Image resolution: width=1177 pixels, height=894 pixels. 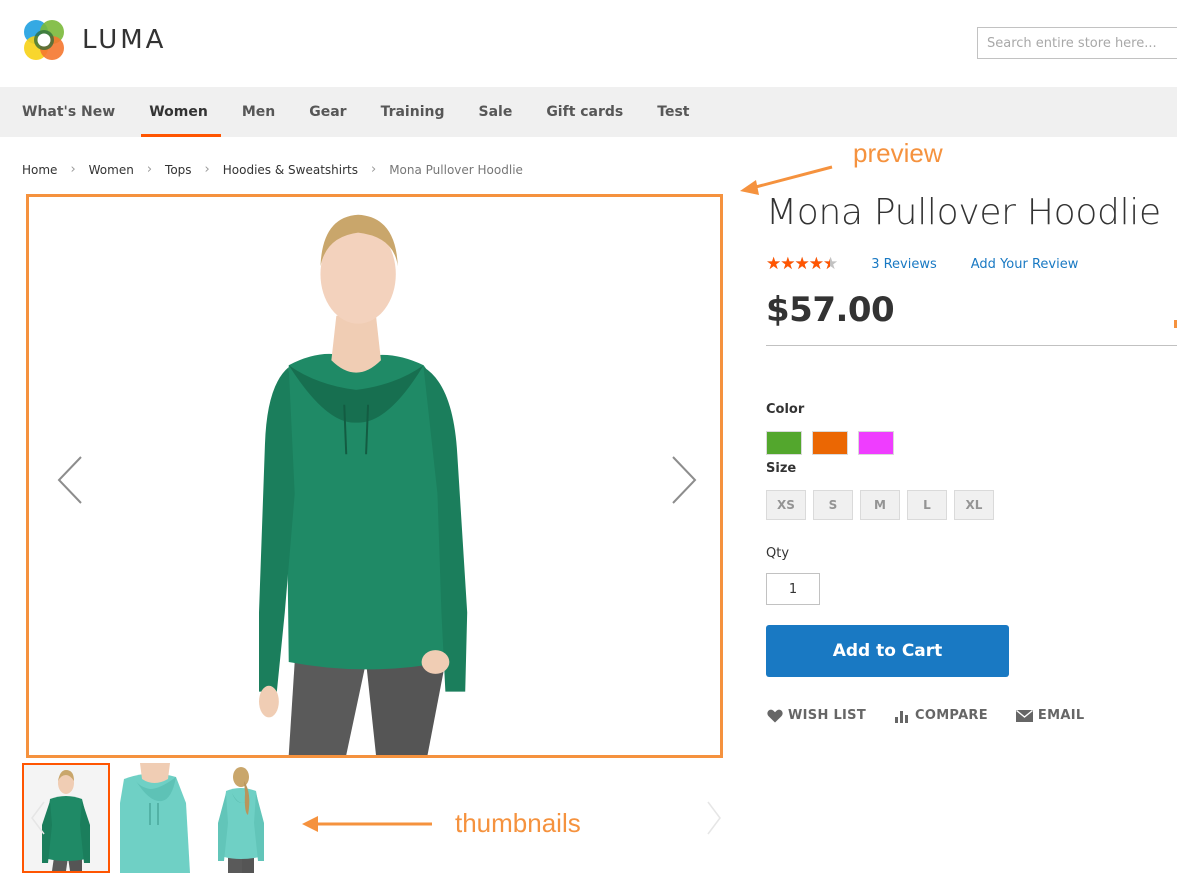 What do you see at coordinates (827, 715) in the screenshot?
I see `wish-list-label: Wish List` at bounding box center [827, 715].